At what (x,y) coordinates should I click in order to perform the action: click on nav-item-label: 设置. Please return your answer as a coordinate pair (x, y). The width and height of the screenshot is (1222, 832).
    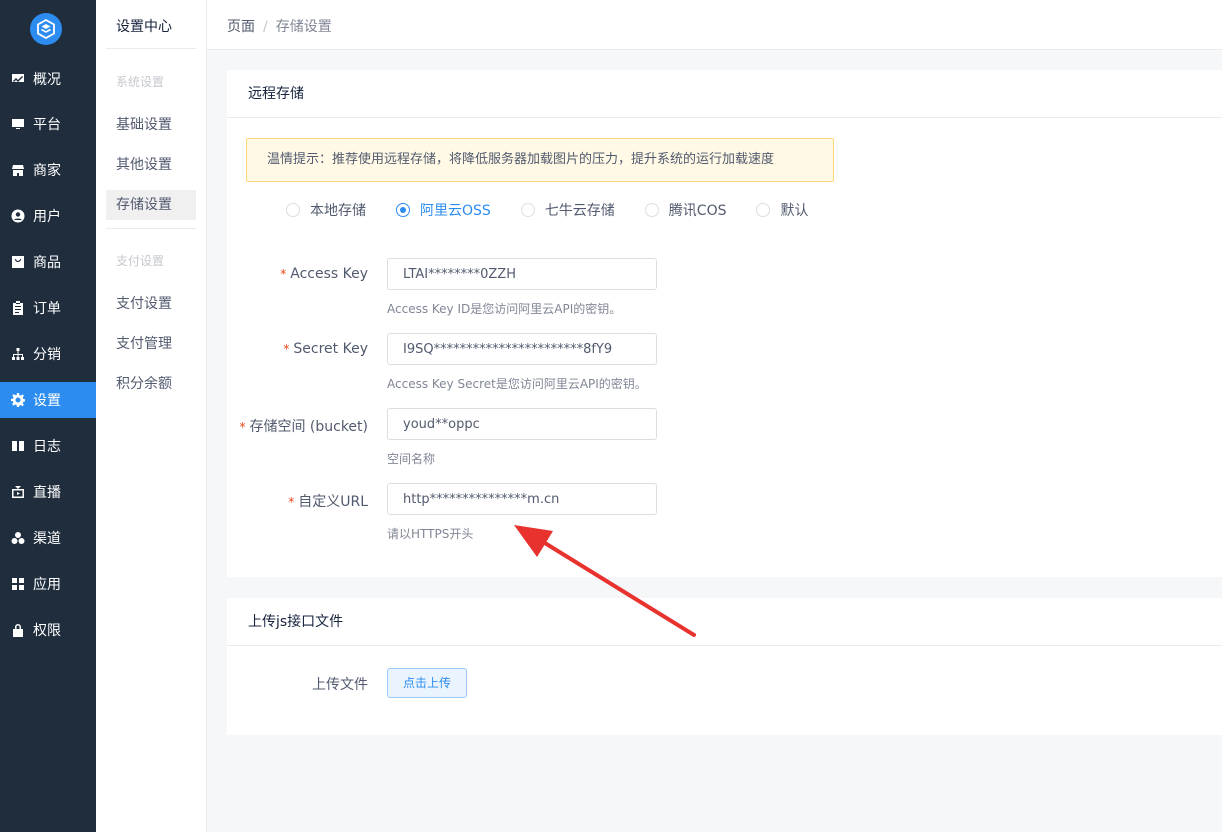
    Looking at the image, I should click on (47, 401).